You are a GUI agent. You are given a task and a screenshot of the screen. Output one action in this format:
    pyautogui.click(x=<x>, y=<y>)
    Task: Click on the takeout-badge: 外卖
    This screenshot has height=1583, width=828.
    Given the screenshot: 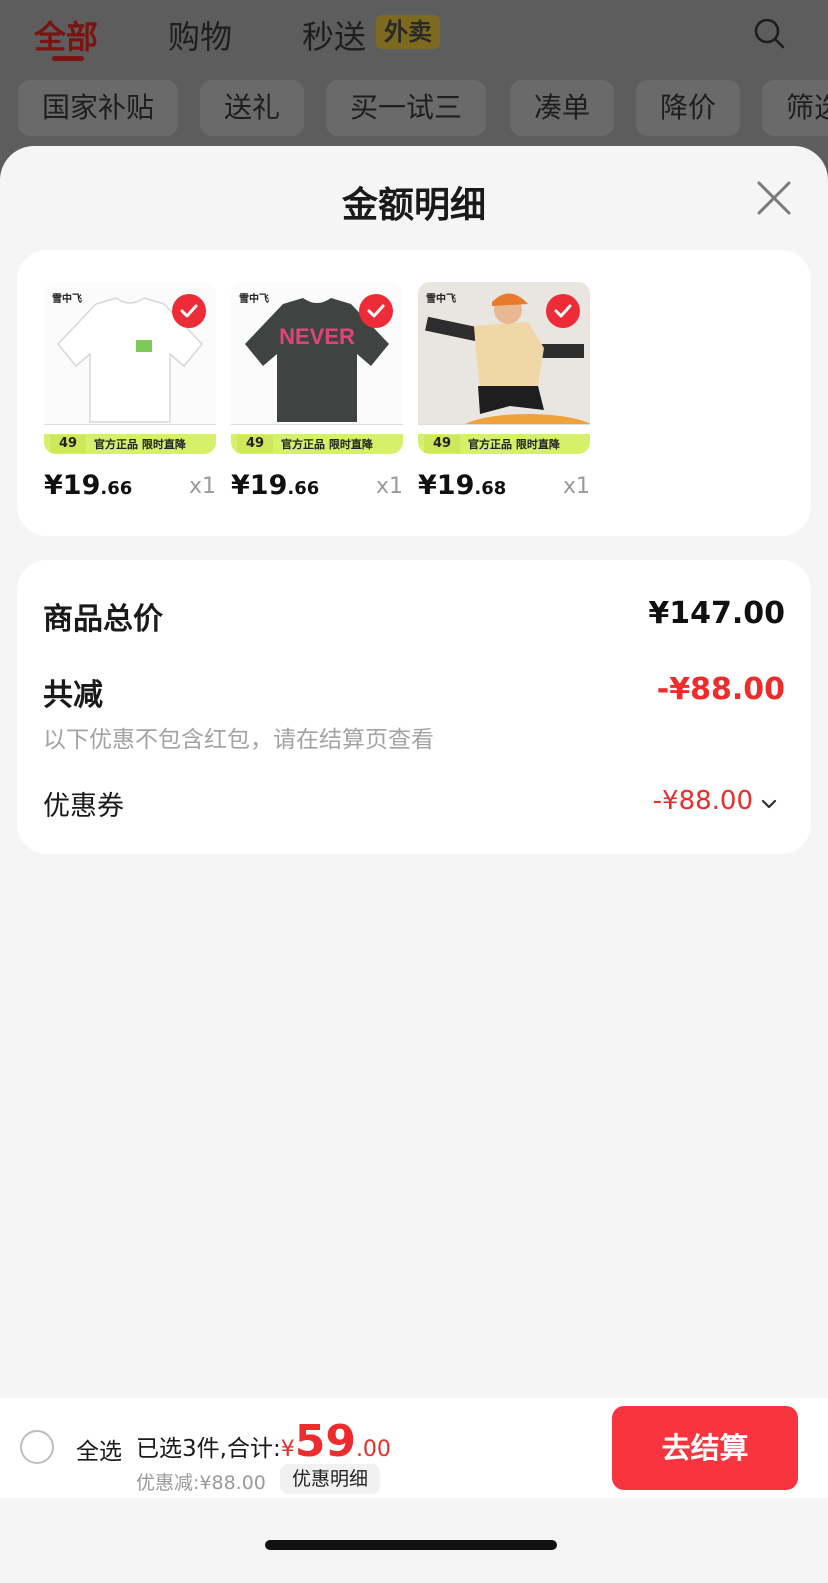 What is the action you would take?
    pyautogui.click(x=408, y=32)
    